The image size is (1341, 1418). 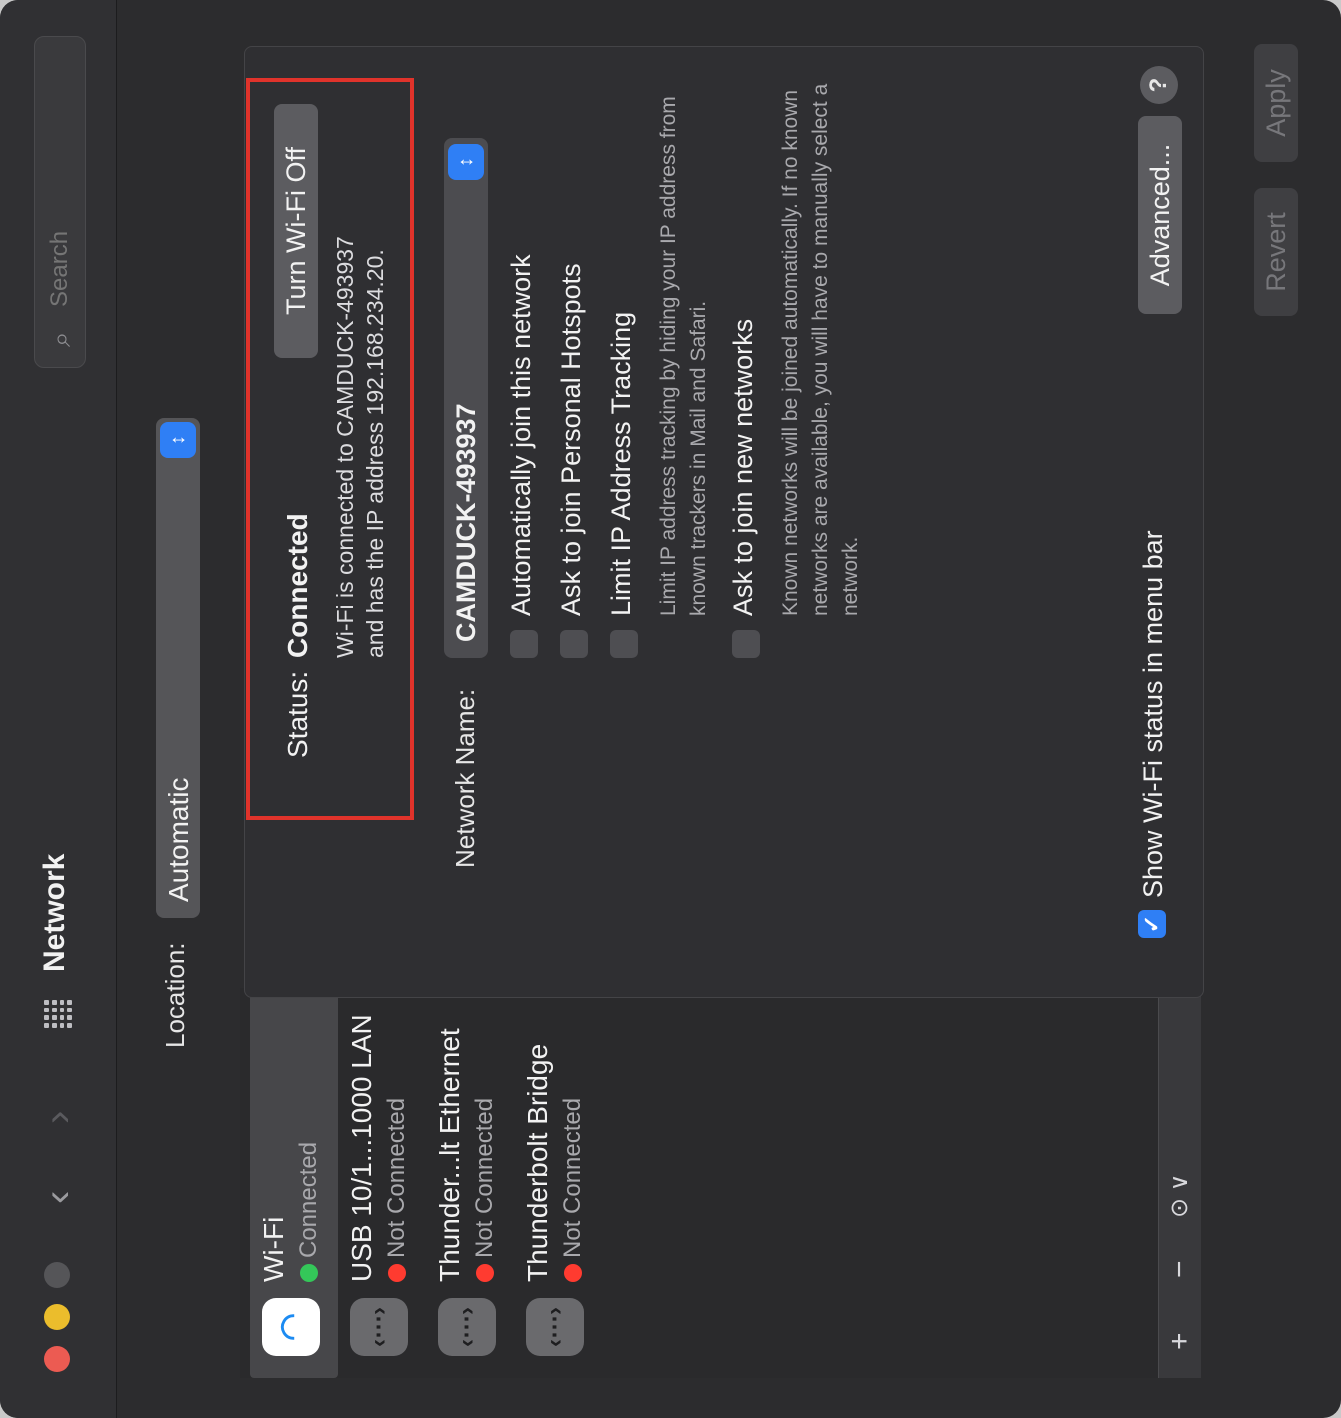 What do you see at coordinates (1159, 85) in the screenshot?
I see `help-button: ?` at bounding box center [1159, 85].